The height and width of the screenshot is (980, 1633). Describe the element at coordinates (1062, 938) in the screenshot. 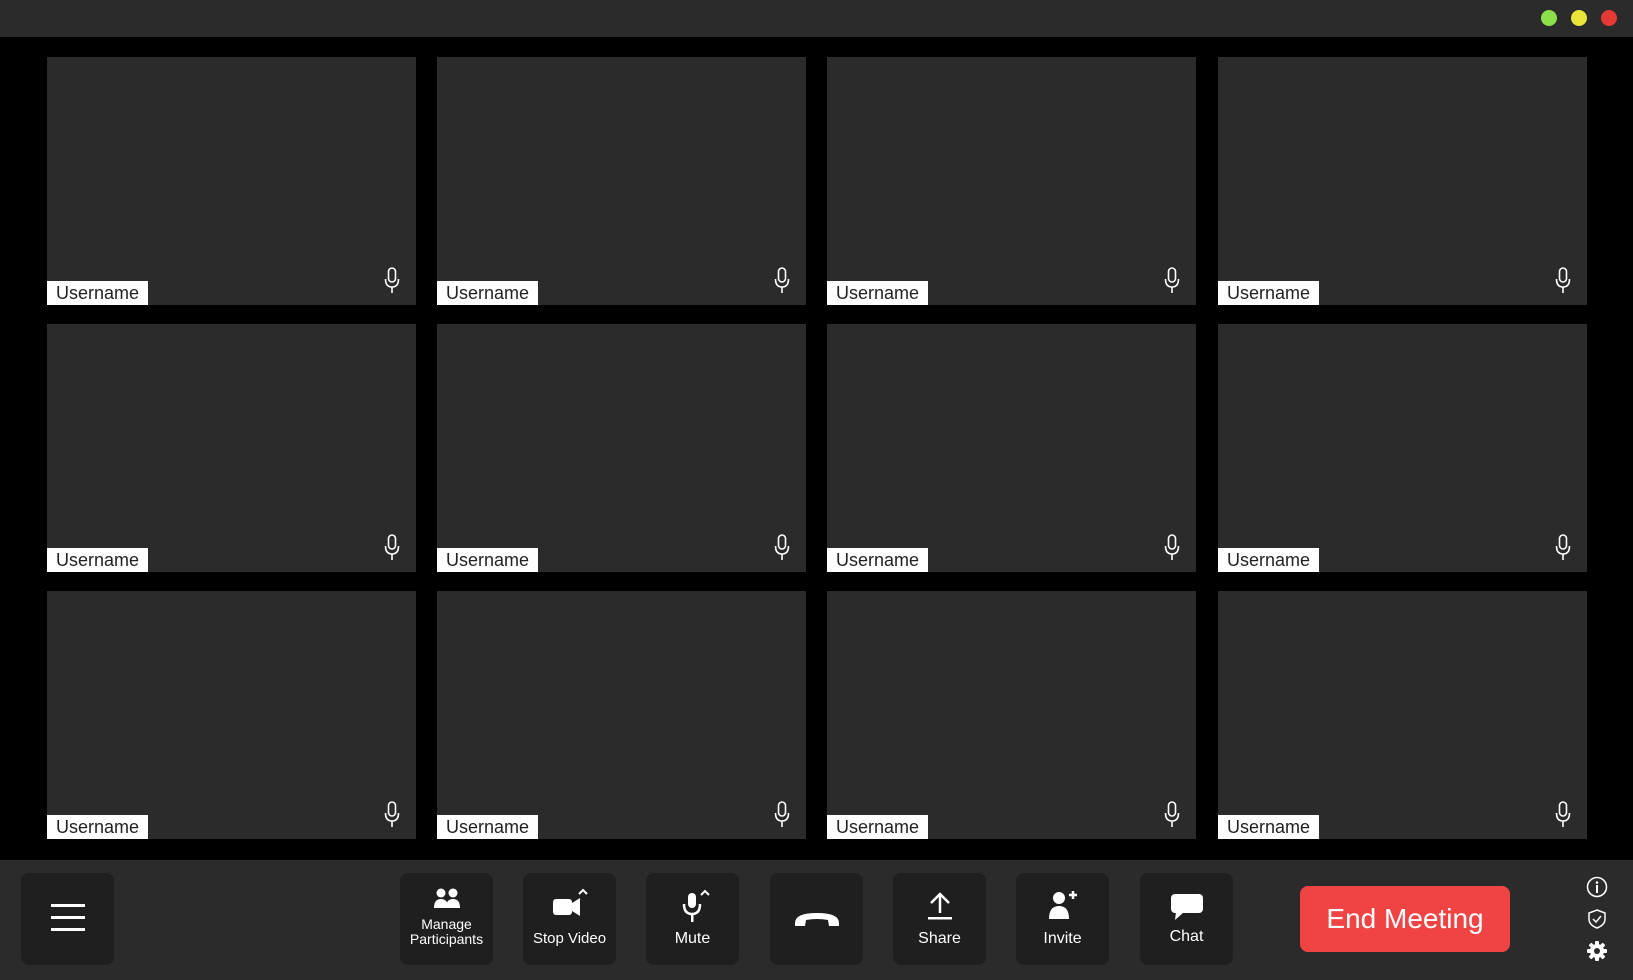

I see `invite-label: Invite` at that location.